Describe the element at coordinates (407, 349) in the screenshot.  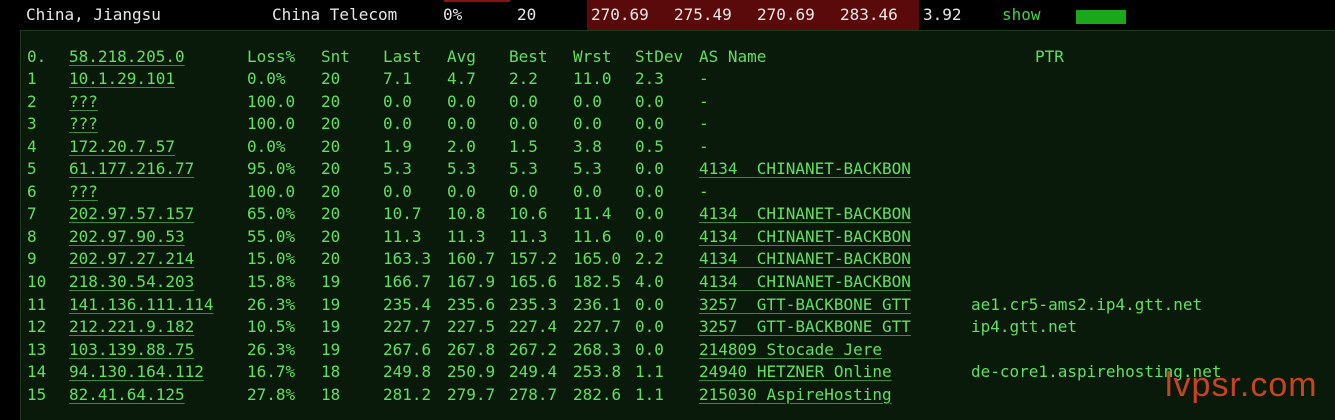
I see `hop-last: 267.6` at that location.